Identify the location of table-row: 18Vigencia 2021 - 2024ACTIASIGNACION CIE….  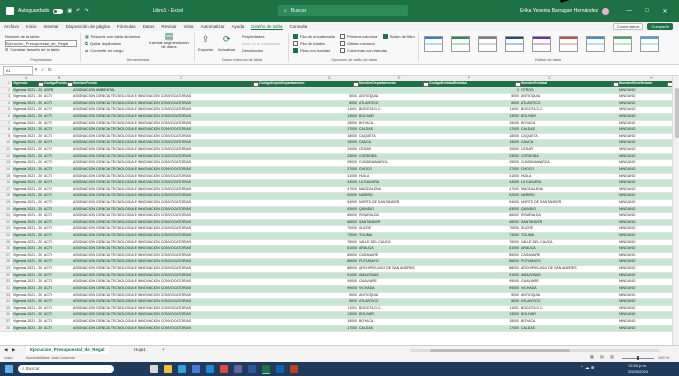
(336, 196).